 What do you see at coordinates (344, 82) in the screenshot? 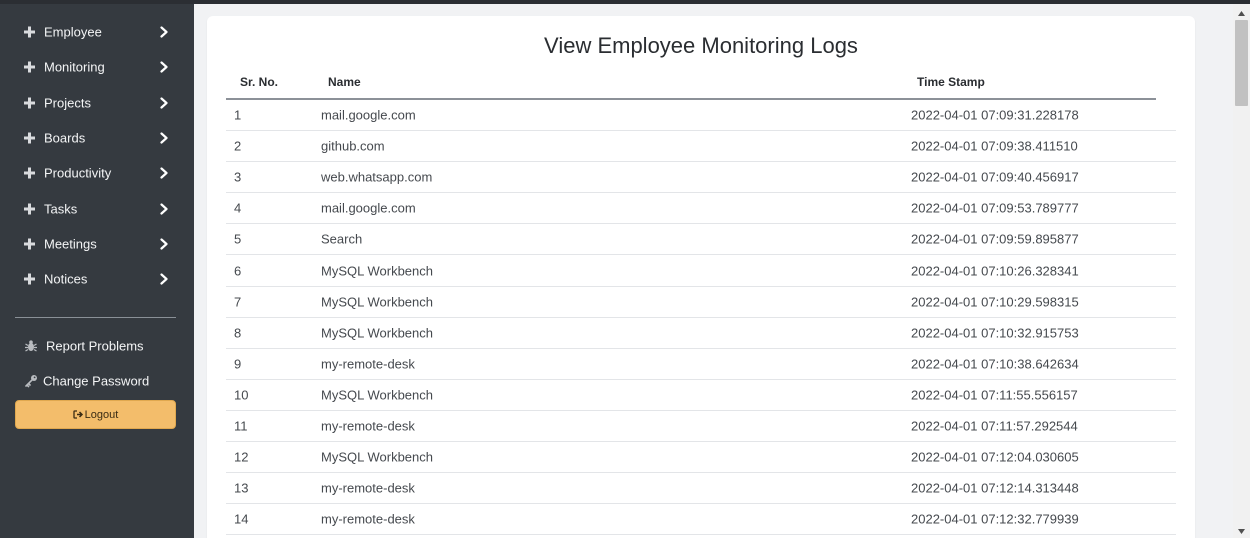
I see `column-header-name: Name` at bounding box center [344, 82].